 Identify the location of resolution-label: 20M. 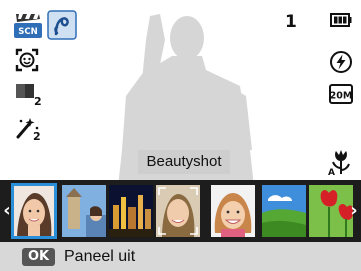
(341, 96).